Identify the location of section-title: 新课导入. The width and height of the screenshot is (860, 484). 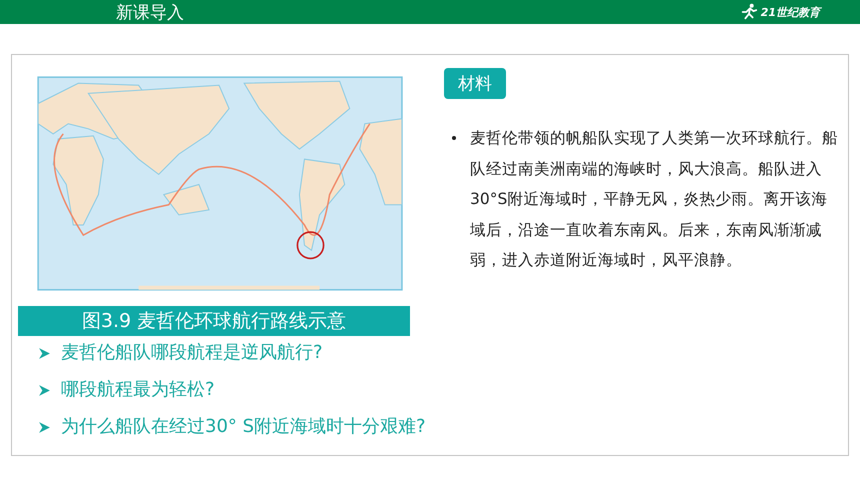
(150, 13).